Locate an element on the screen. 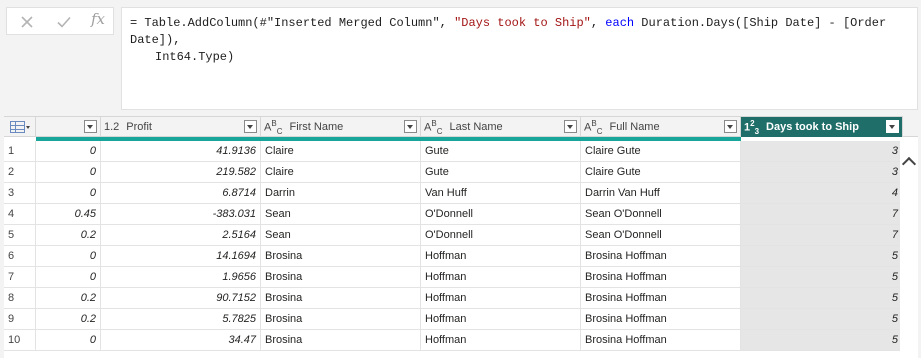 The image size is (921, 358). column-header-full-name: ABC Full Name is located at coordinates (661, 126).